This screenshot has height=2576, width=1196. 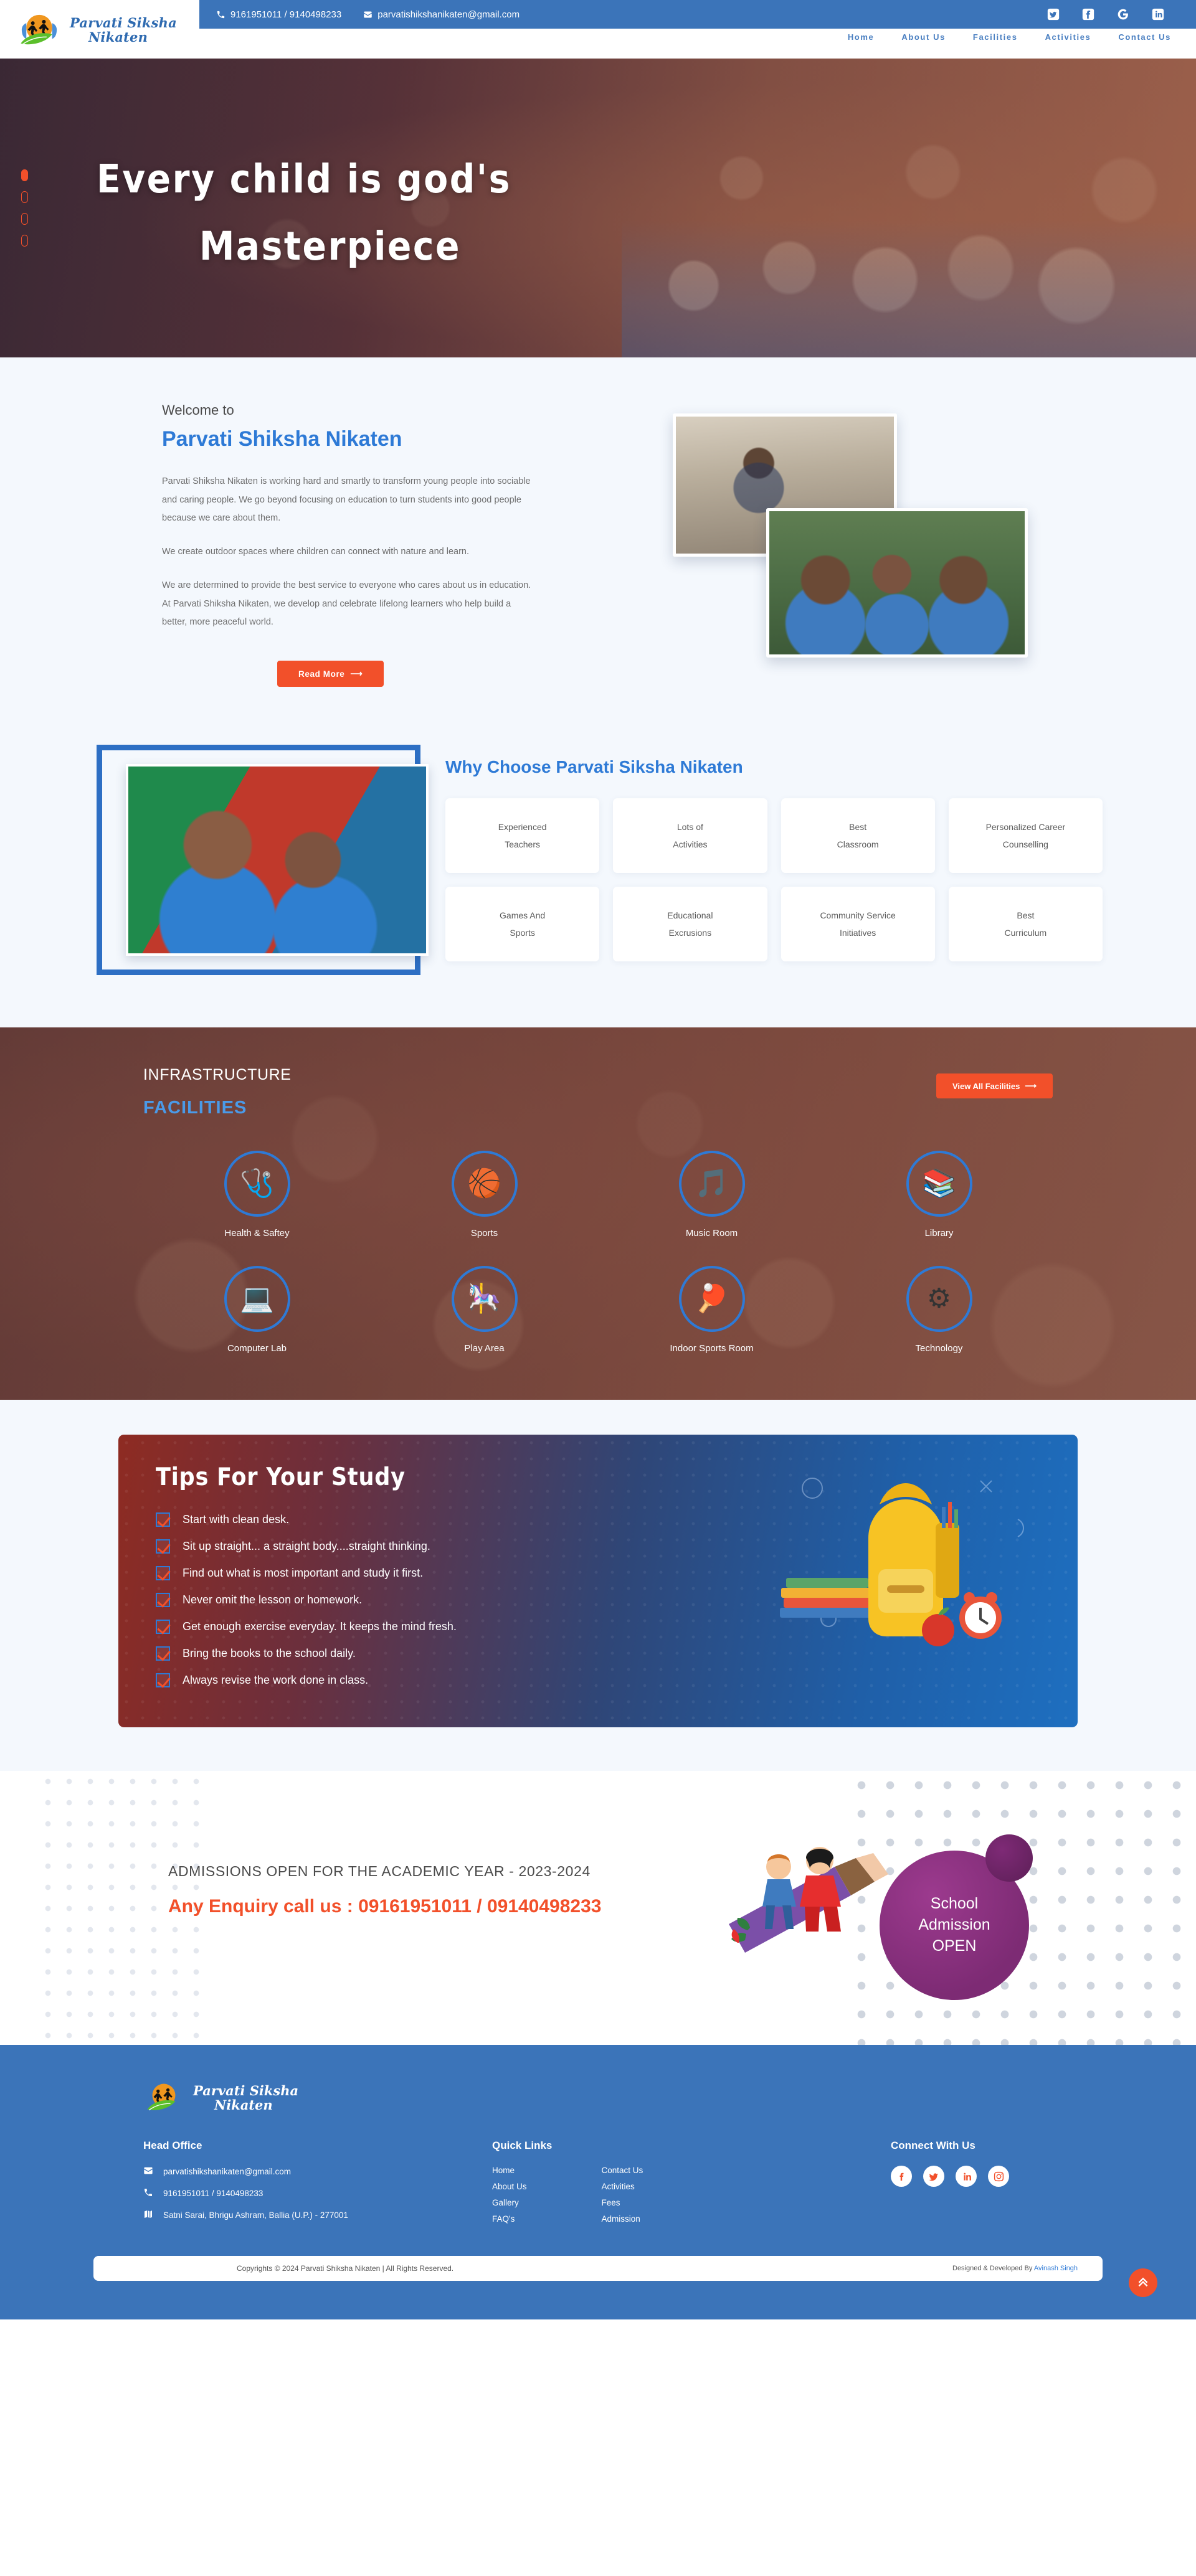 I want to click on quick-link-contact-us: Contact Us, so click(x=622, y=2170).